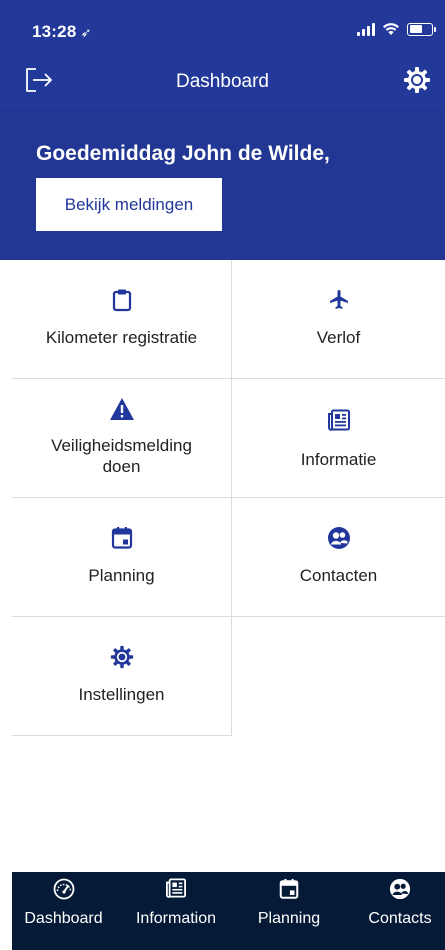 This screenshot has height=950, width=445. I want to click on tile-label: Kilometer registratie, so click(121, 337).